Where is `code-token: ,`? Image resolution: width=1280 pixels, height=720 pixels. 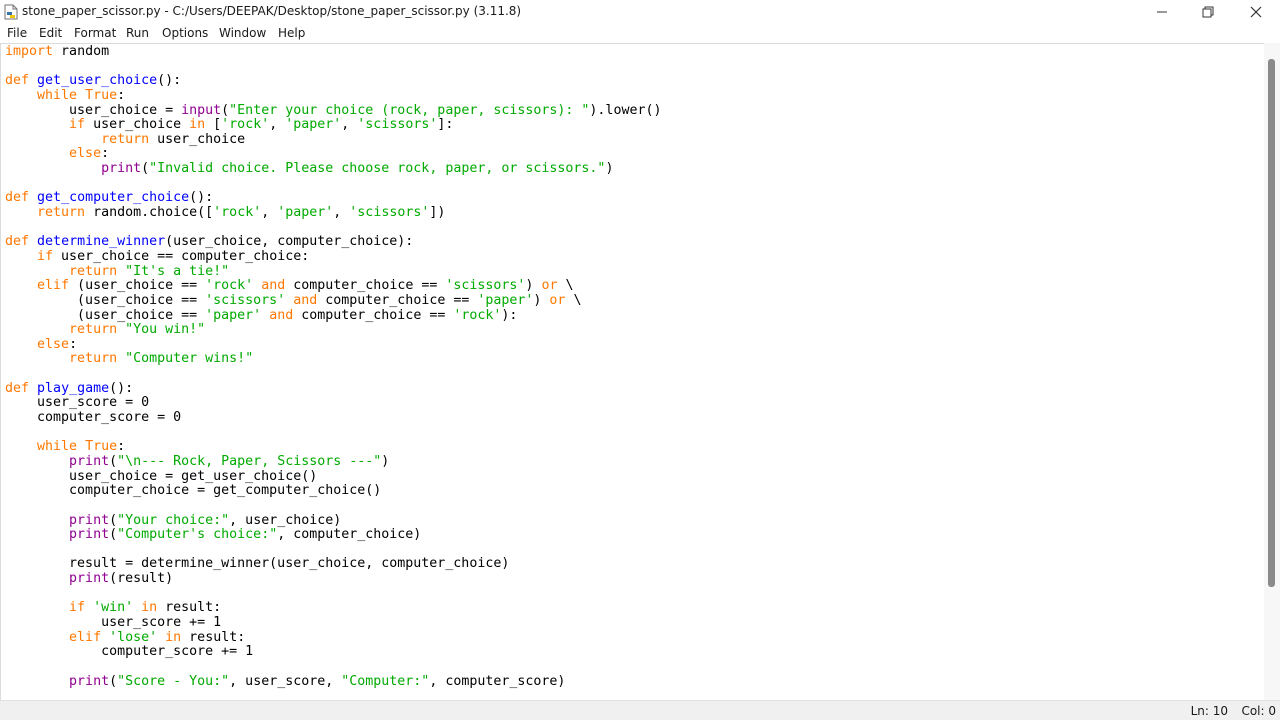 code-token: , is located at coordinates (341, 213).